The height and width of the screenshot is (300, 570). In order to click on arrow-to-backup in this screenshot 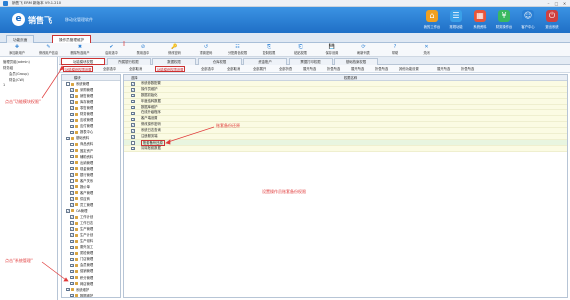, I will do `click(191, 134)`.